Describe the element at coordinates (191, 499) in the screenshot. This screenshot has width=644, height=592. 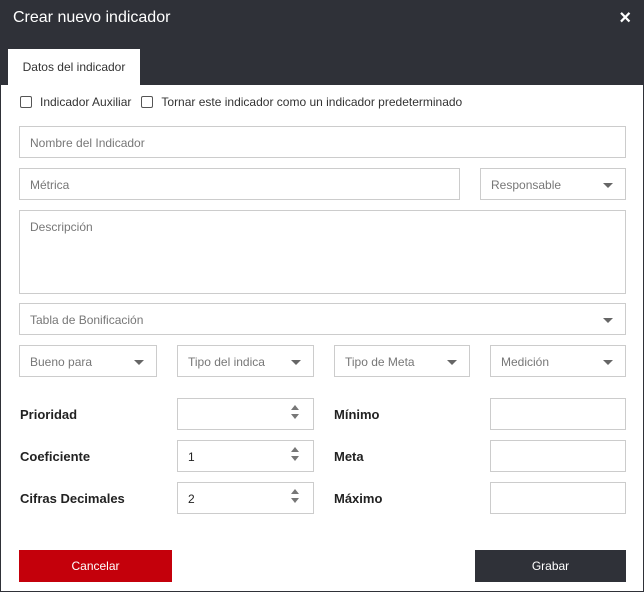
I see `cifras-value: 2` at that location.